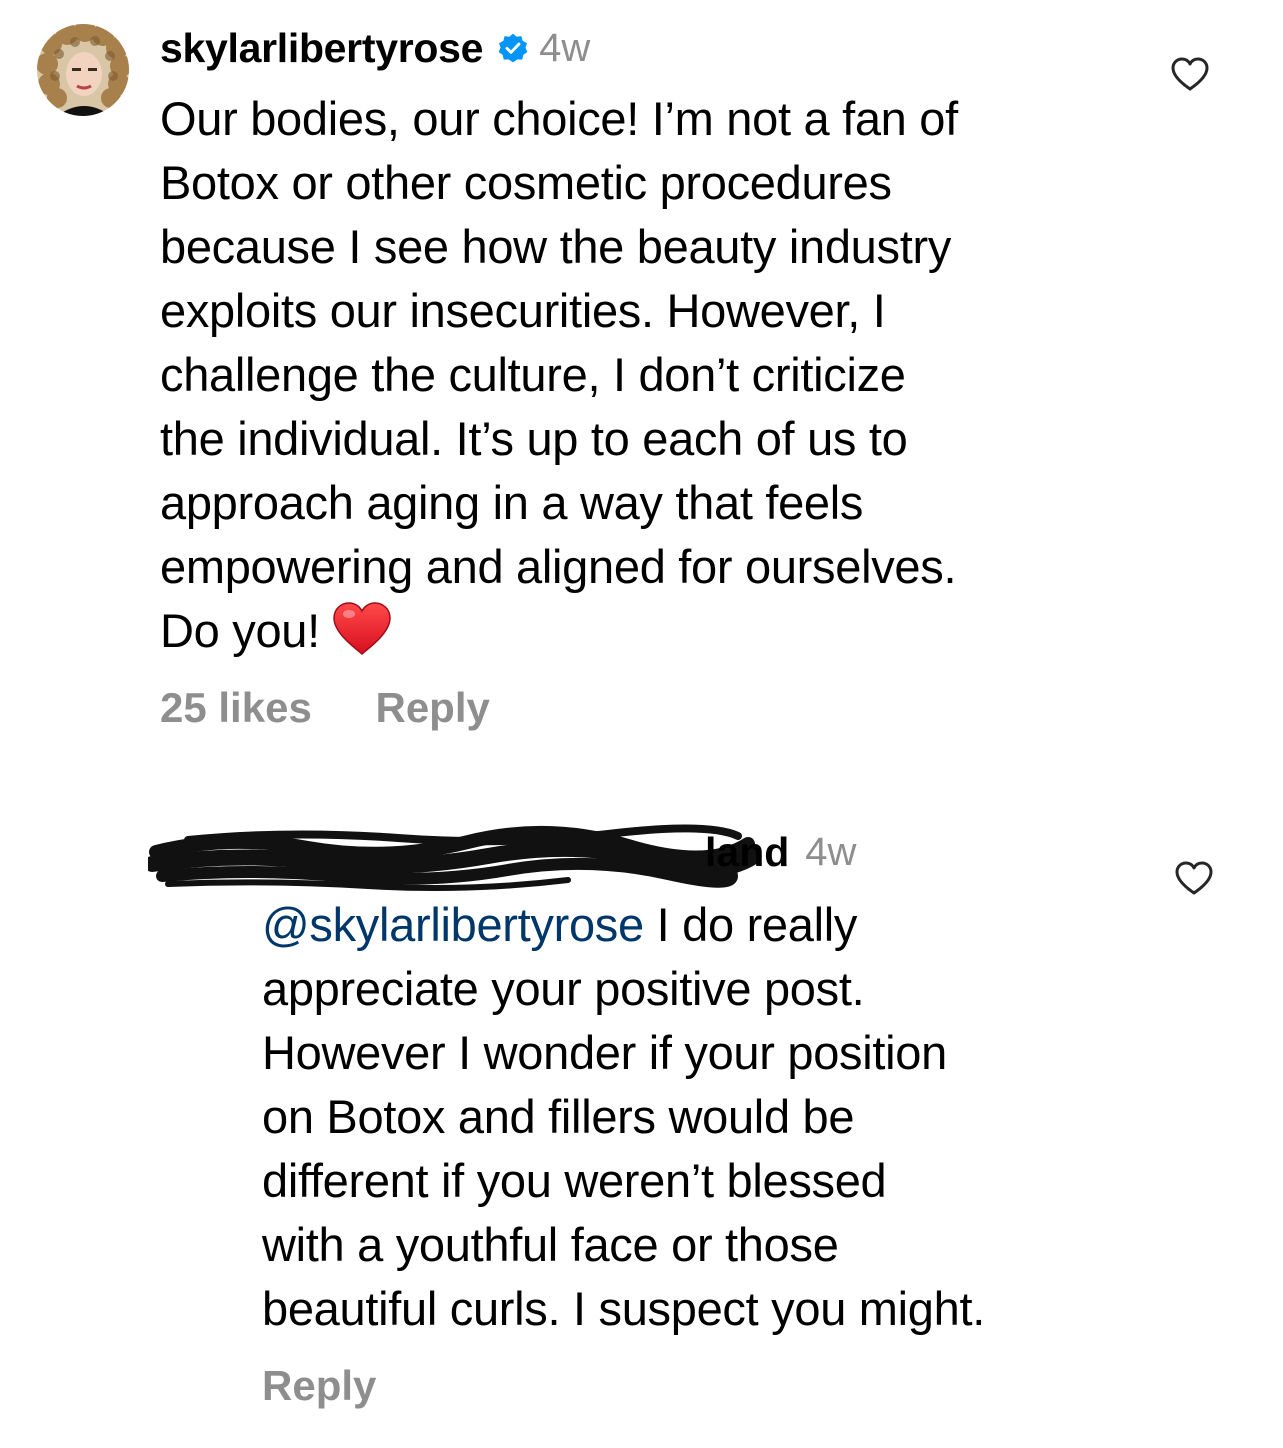 This screenshot has width=1283, height=1448. Describe the element at coordinates (523, 310) in the screenshot. I see `comment-line: exploits our insecurities. However, I` at that location.